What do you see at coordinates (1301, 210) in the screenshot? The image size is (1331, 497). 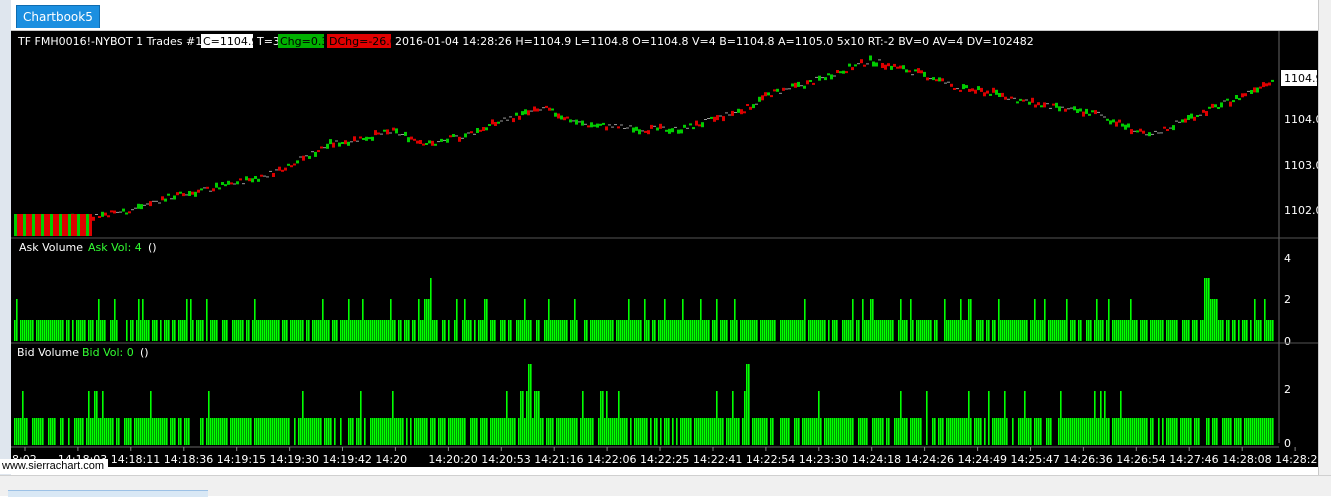 I see `price-tick-1102: 1102.0` at bounding box center [1301, 210].